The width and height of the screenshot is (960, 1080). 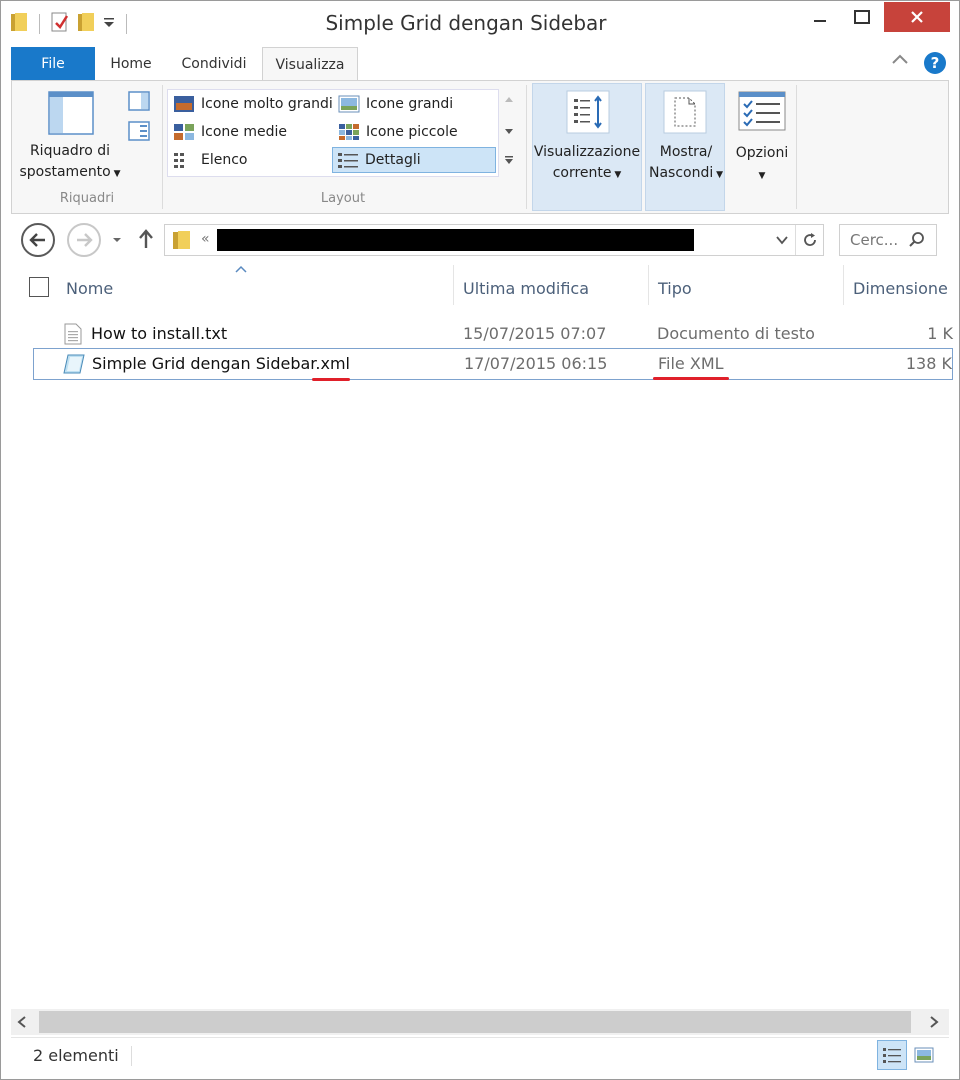 What do you see at coordinates (349, 104) in the screenshot?
I see `large-icons-icon` at bounding box center [349, 104].